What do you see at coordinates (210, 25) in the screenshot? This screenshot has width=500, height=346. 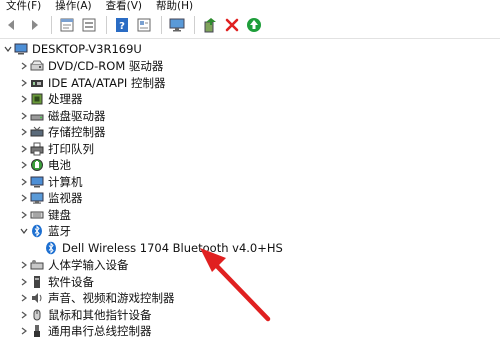 I see `update-driver-icon` at bounding box center [210, 25].